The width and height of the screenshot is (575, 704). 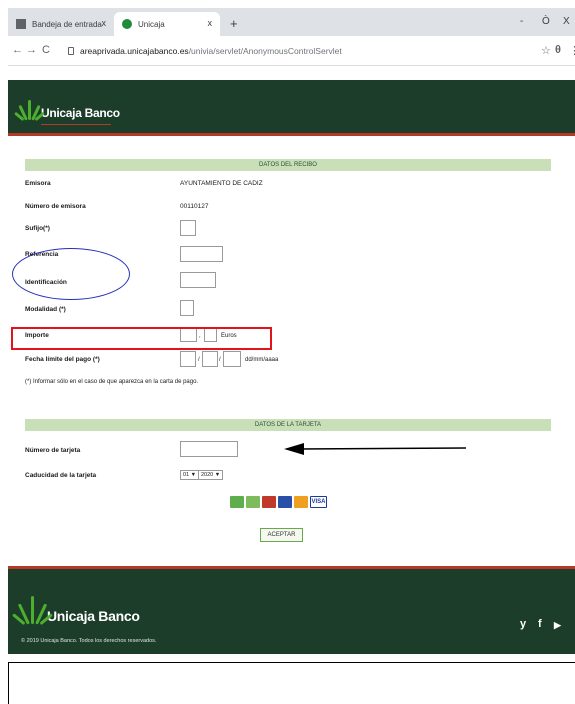 What do you see at coordinates (134, 51) in the screenshot?
I see `url-host: areaprivada.unicajabanco.es` at bounding box center [134, 51].